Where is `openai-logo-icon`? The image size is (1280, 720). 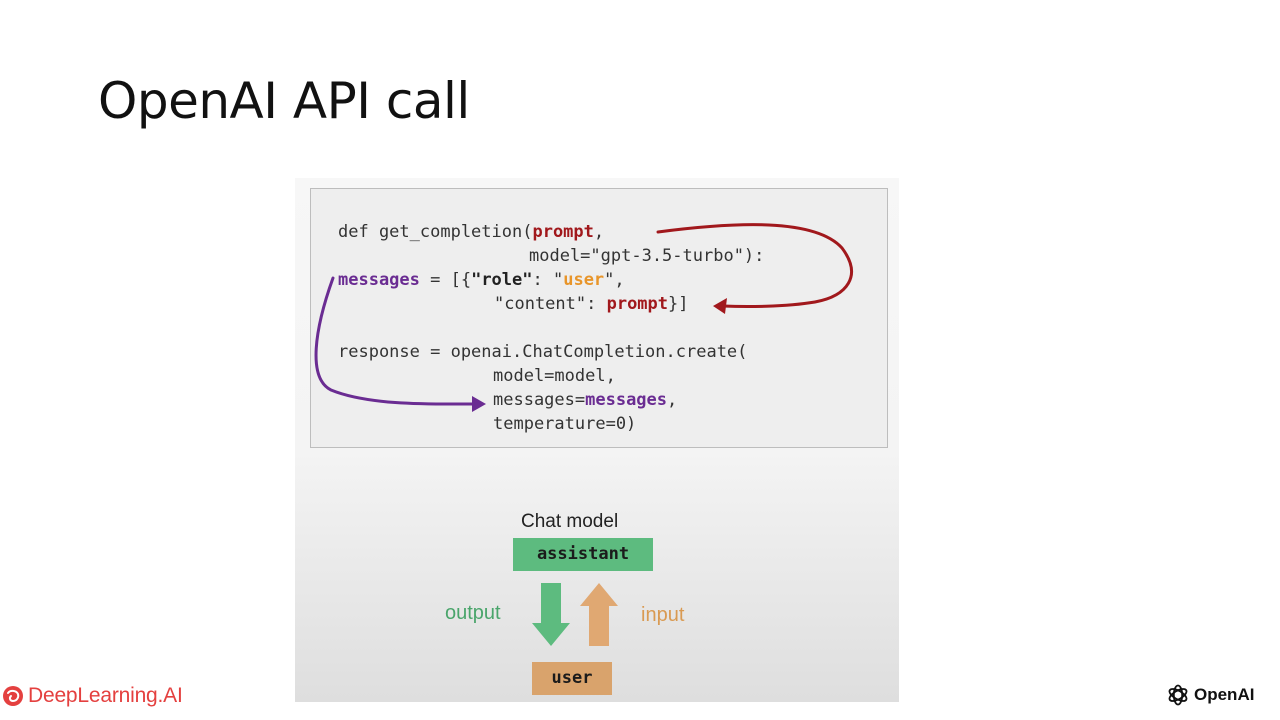 openai-logo-icon is located at coordinates (1178, 695).